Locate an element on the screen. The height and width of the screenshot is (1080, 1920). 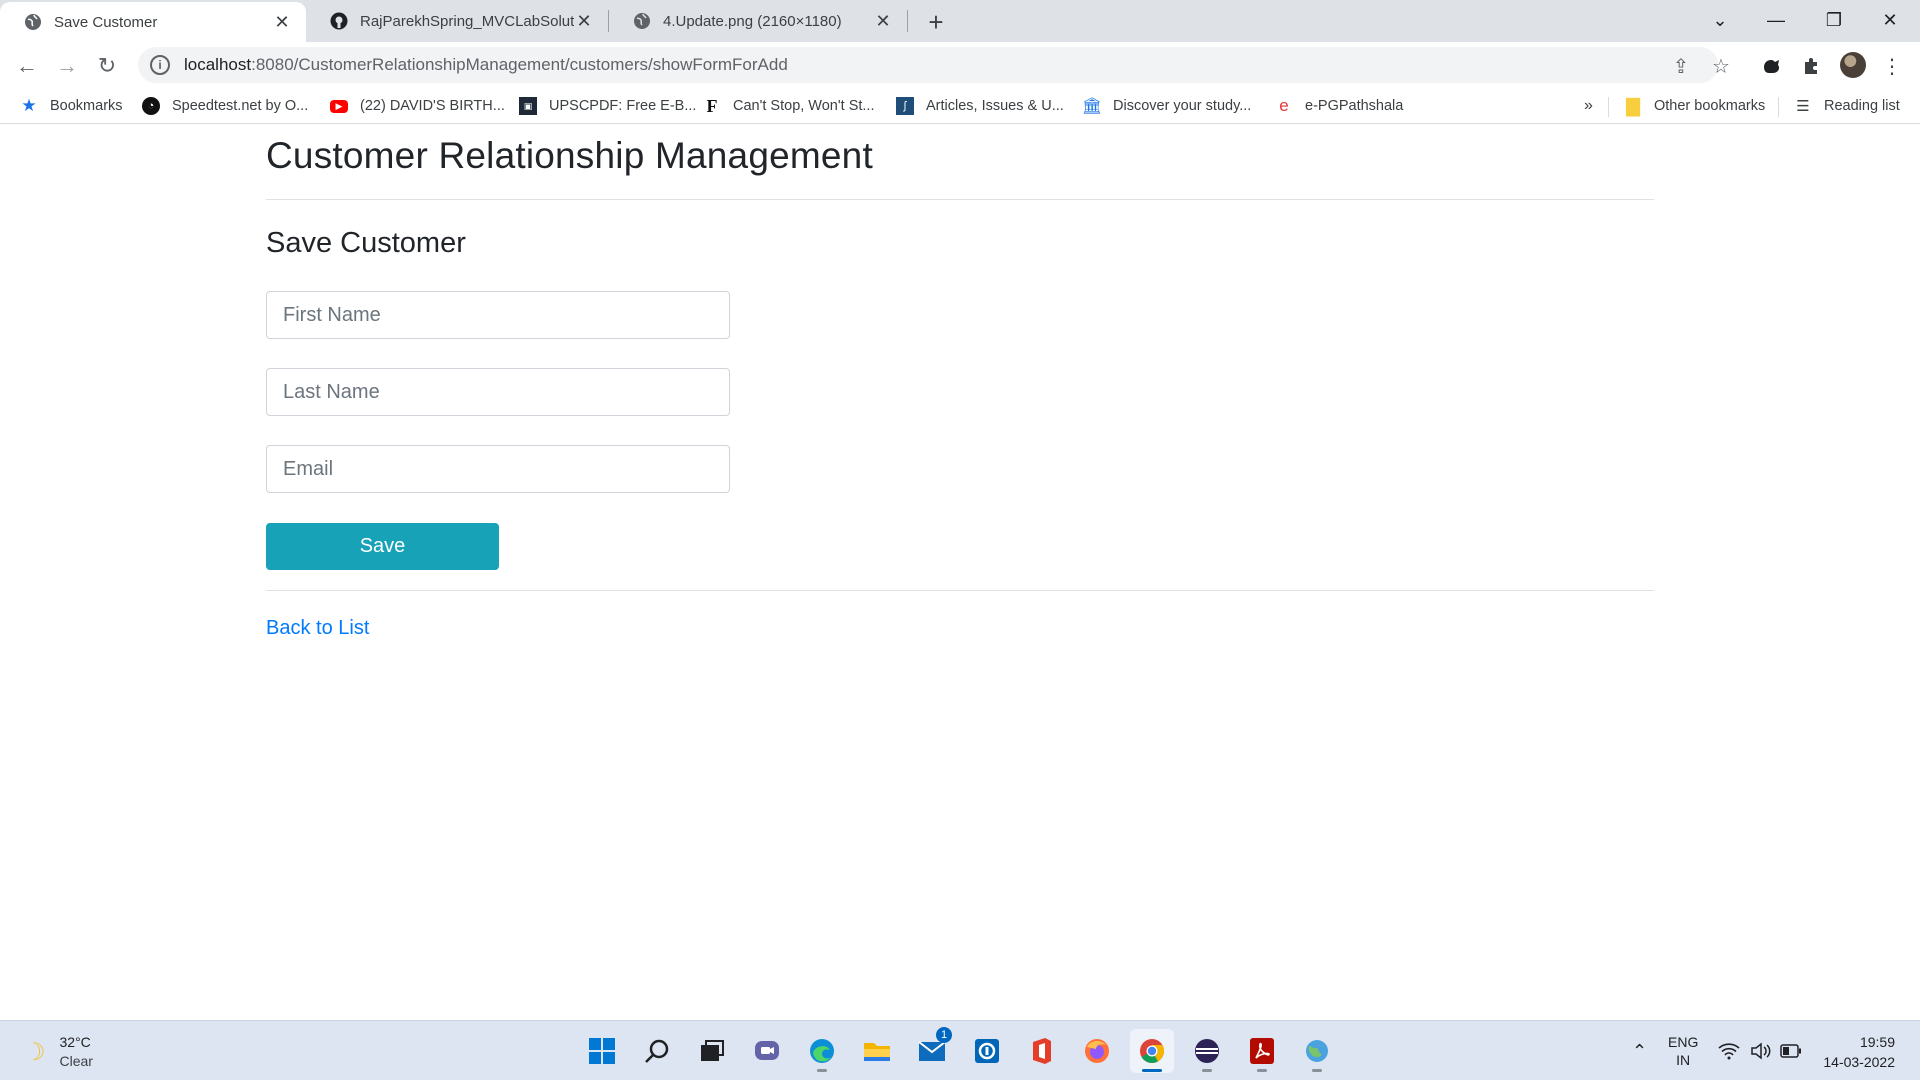
last-name-input is located at coordinates (498, 392).